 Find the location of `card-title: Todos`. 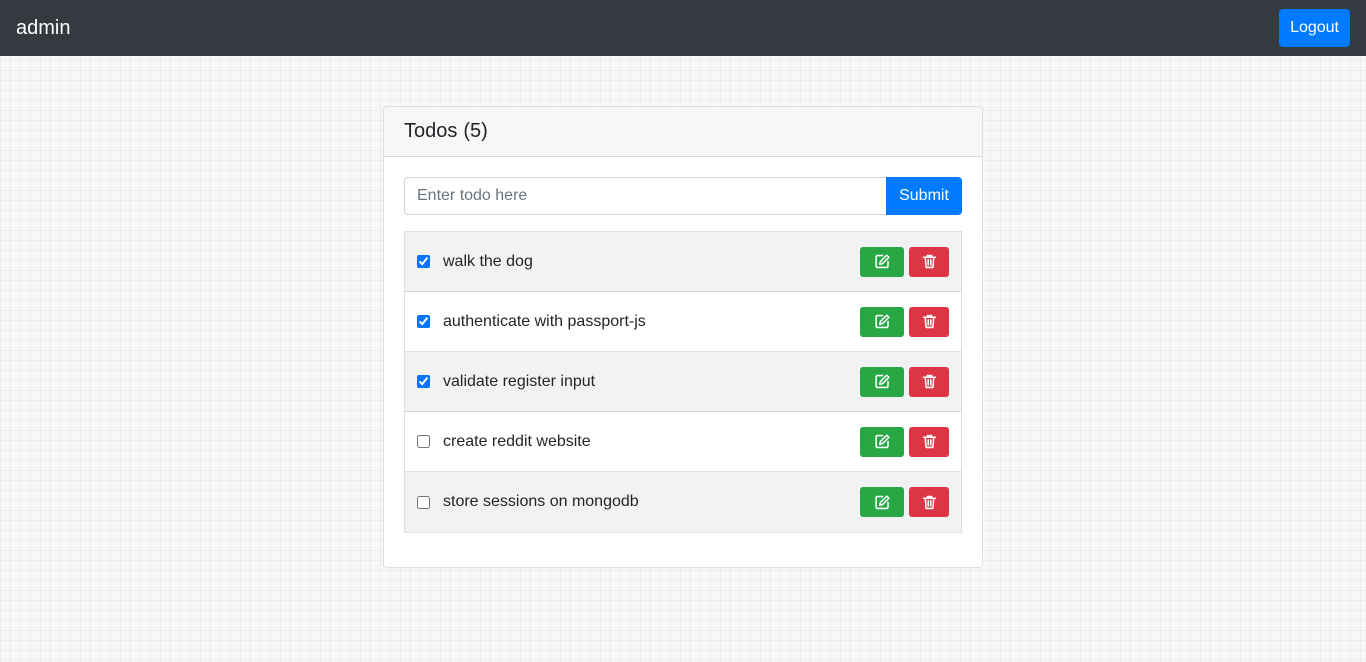

card-title: Todos is located at coordinates (431, 131).